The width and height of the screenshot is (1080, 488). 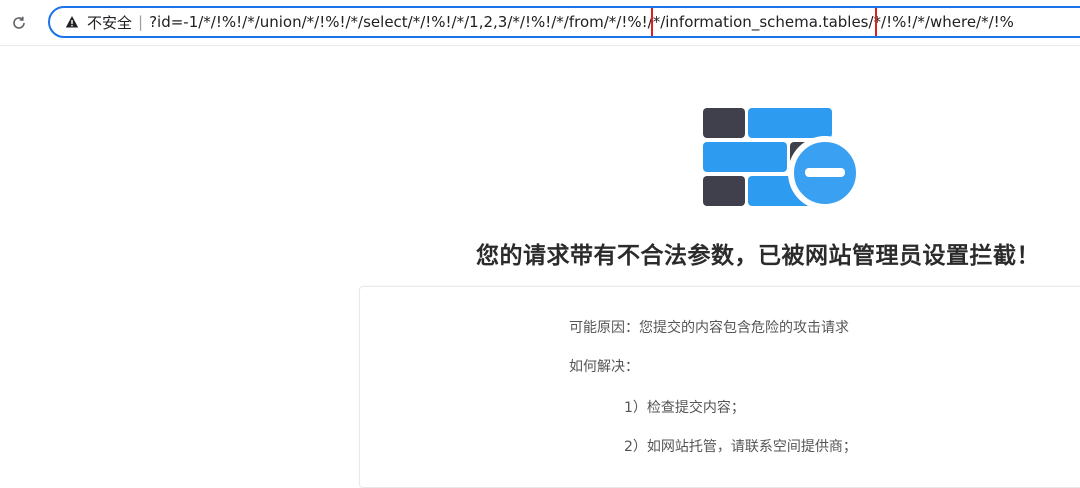 I want to click on url-highlight-text: */information_schema.tables/, so click(x=763, y=22).